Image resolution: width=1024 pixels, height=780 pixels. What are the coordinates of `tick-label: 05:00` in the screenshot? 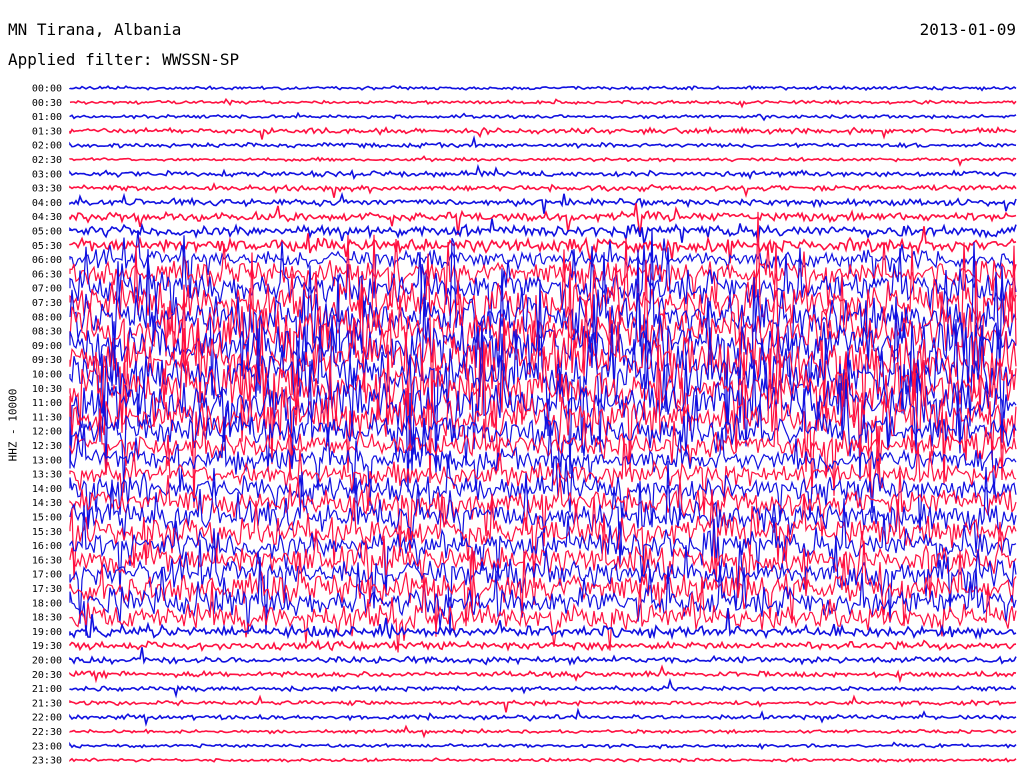 It's located at (47, 232).